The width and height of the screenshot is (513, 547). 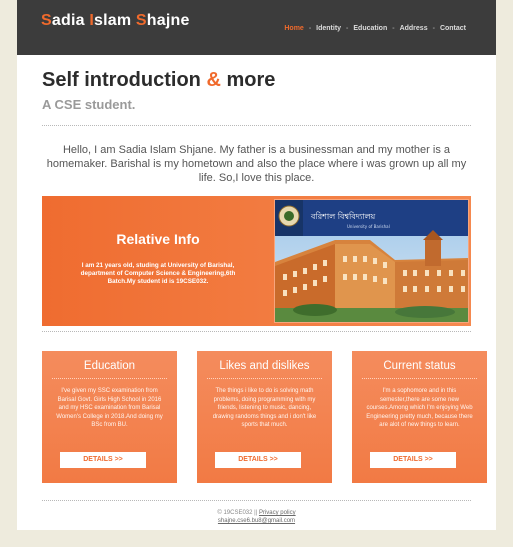 I want to click on logo-text-hajne: hajne, so click(x=168, y=20).